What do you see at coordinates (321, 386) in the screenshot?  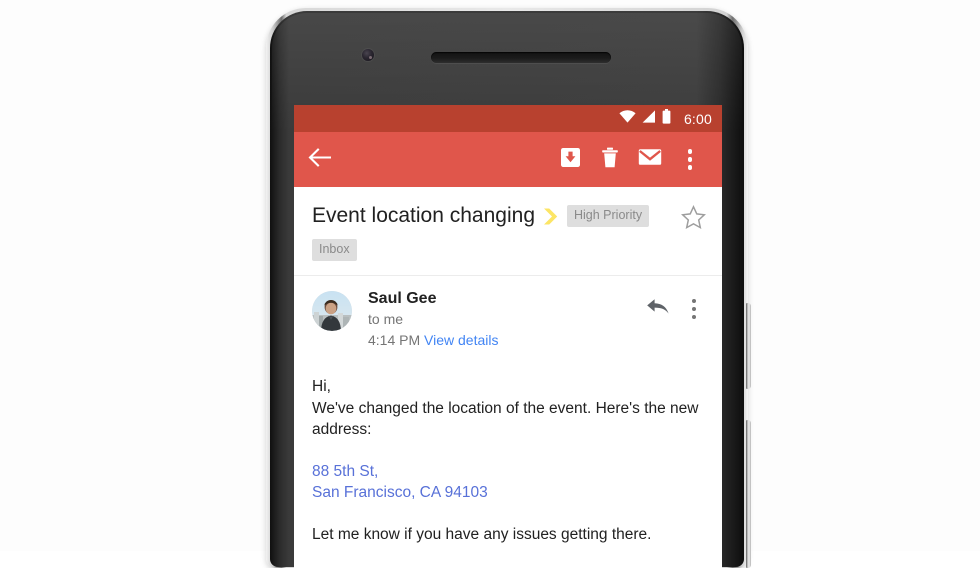 I see `body-greeting: Hi,` at bounding box center [321, 386].